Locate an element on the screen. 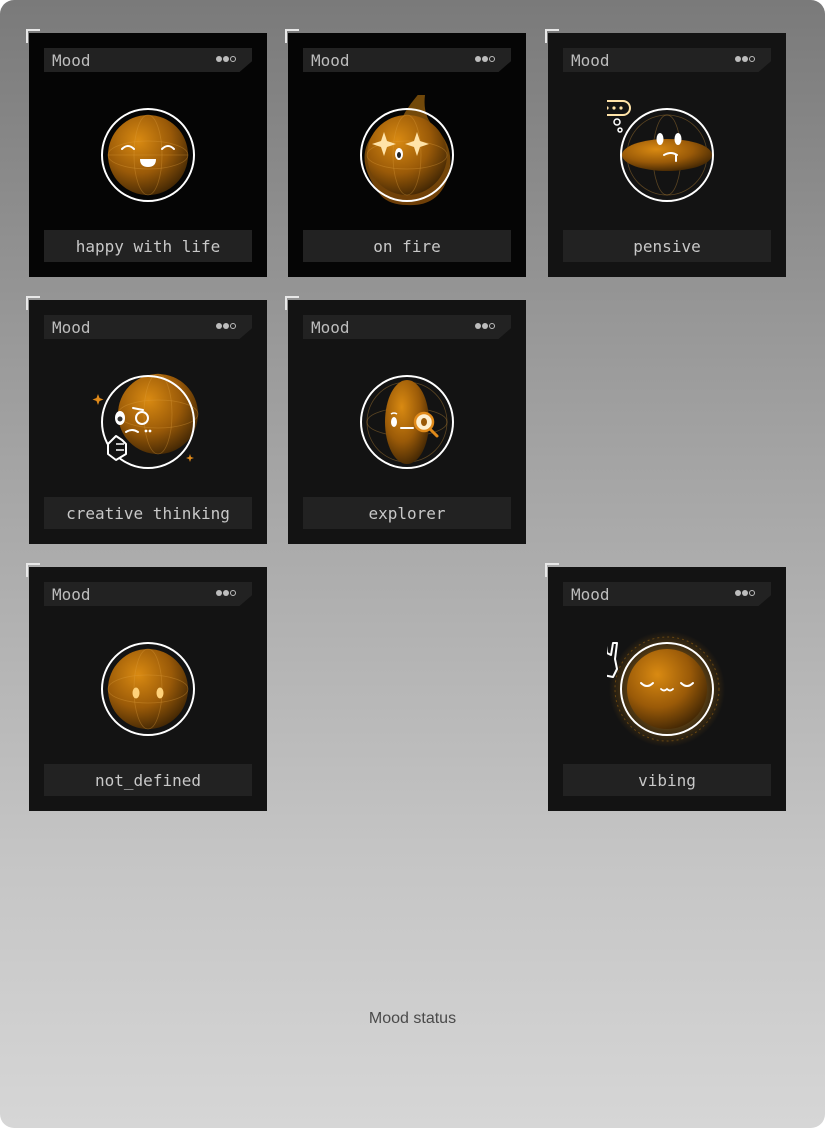 The width and height of the screenshot is (825, 1128). mood-card: Mood not_defined is located at coordinates (146, 687).